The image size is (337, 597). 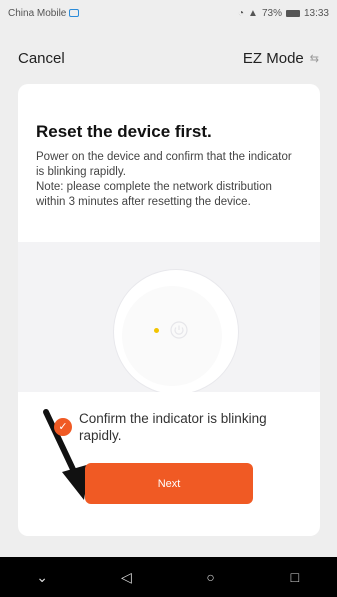 I want to click on status-bar: China Mobile ◔ ▲ 73% 13:33, so click(x=168, y=13).